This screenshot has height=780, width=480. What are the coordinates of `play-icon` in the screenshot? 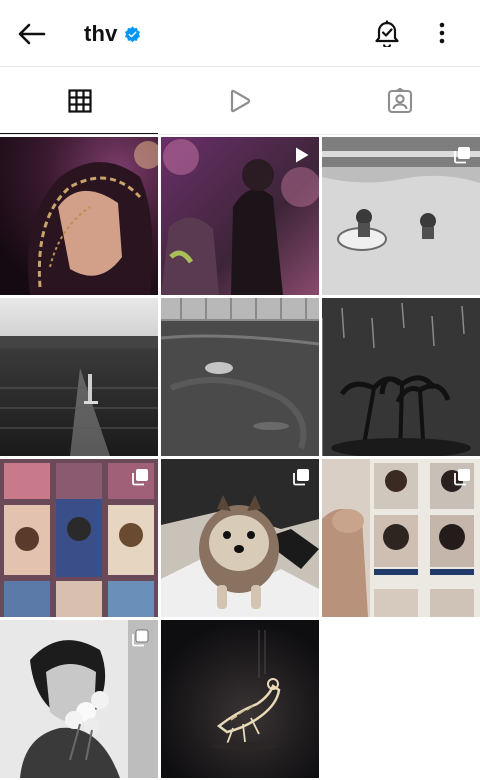 It's located at (240, 101).